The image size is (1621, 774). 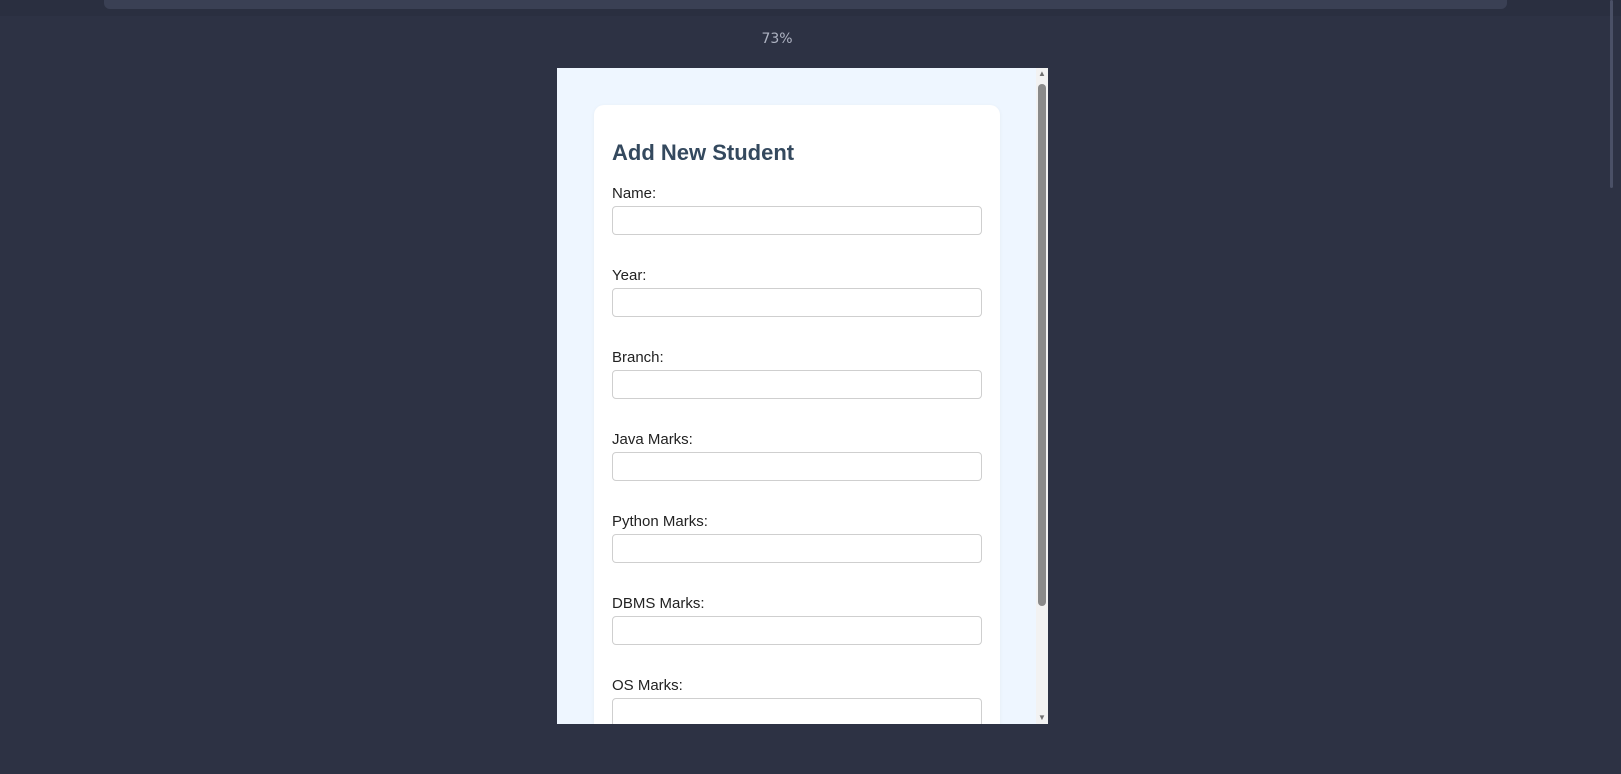 I want to click on browser-toolbar, so click(x=810, y=8).